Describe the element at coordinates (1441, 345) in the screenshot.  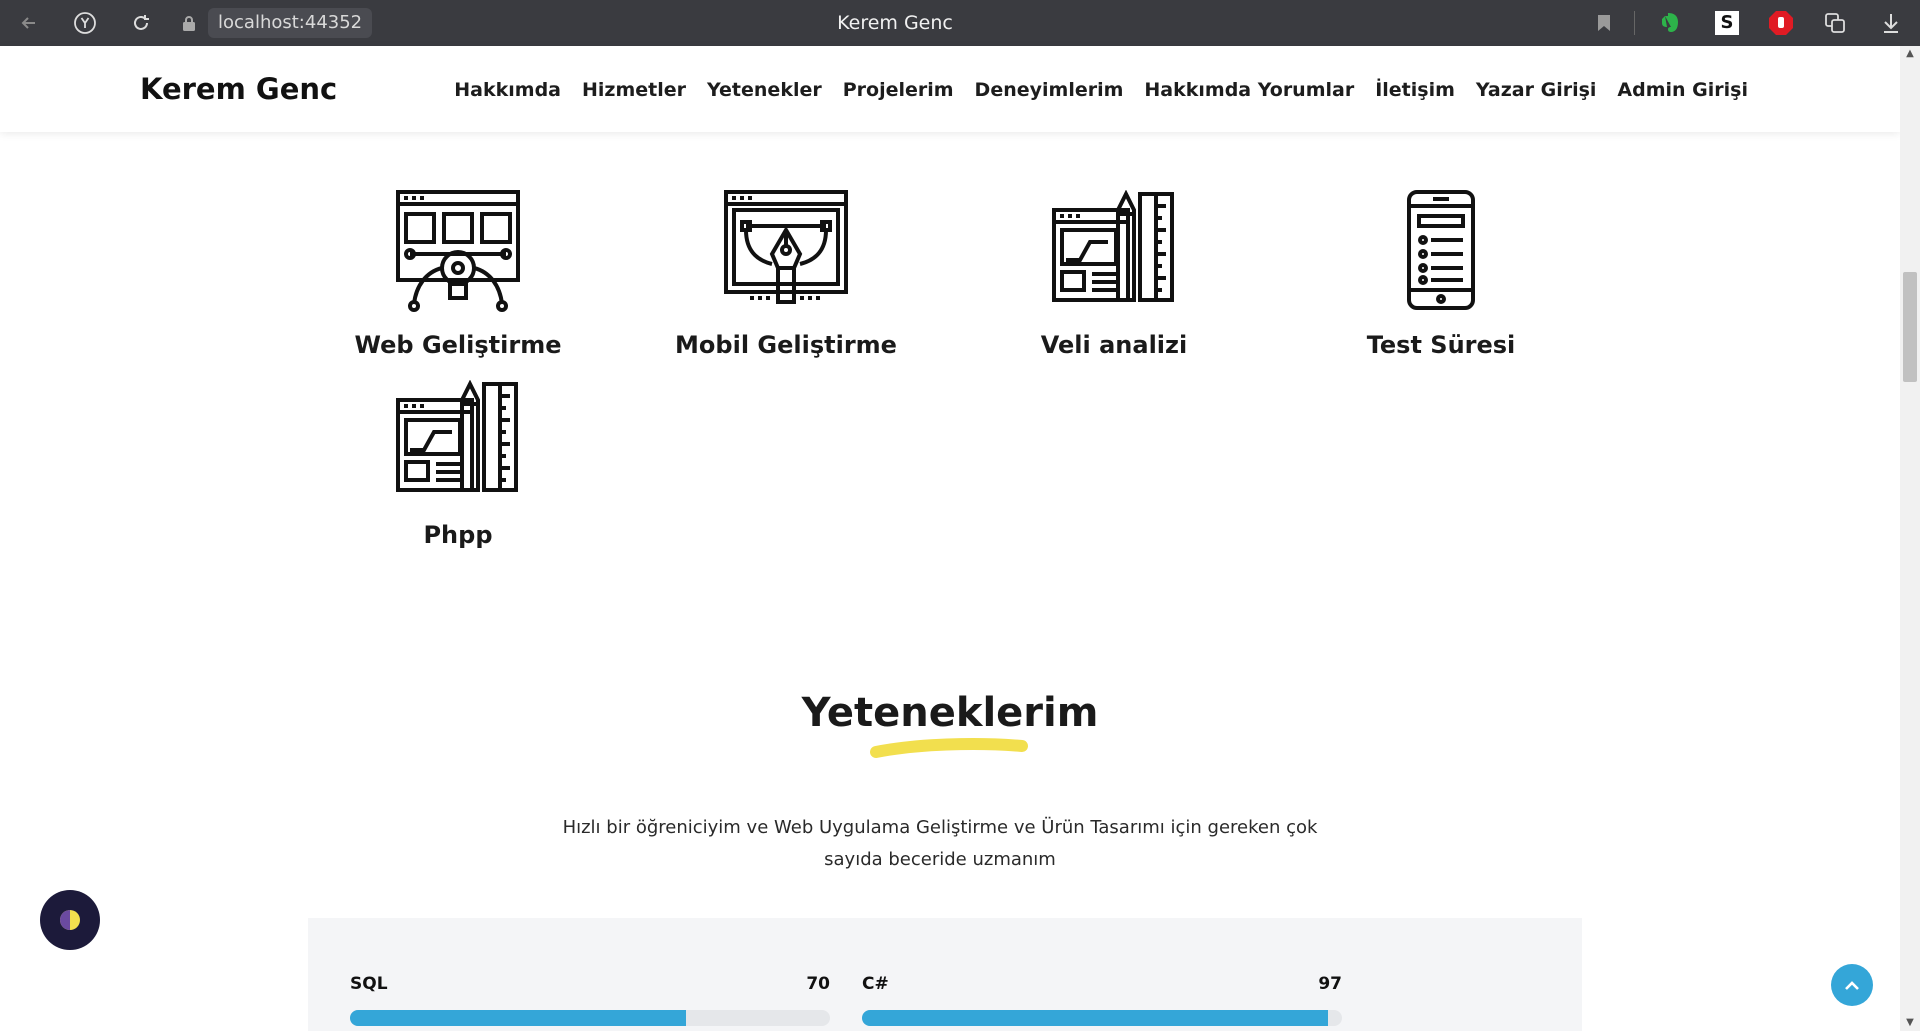
I see `service-label: Test Süresi` at that location.